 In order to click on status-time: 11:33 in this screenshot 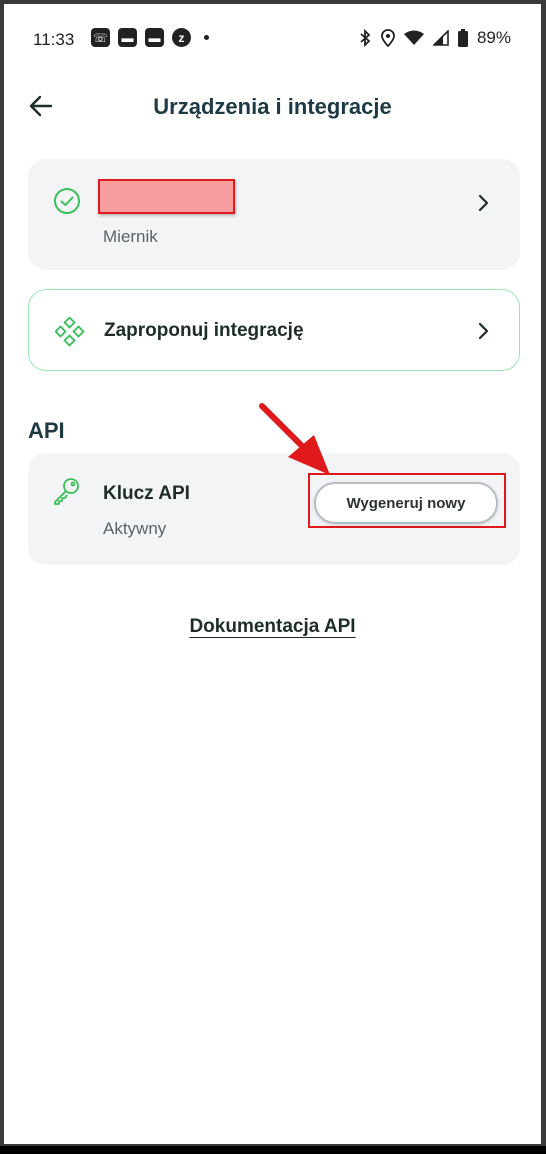, I will do `click(54, 39)`.